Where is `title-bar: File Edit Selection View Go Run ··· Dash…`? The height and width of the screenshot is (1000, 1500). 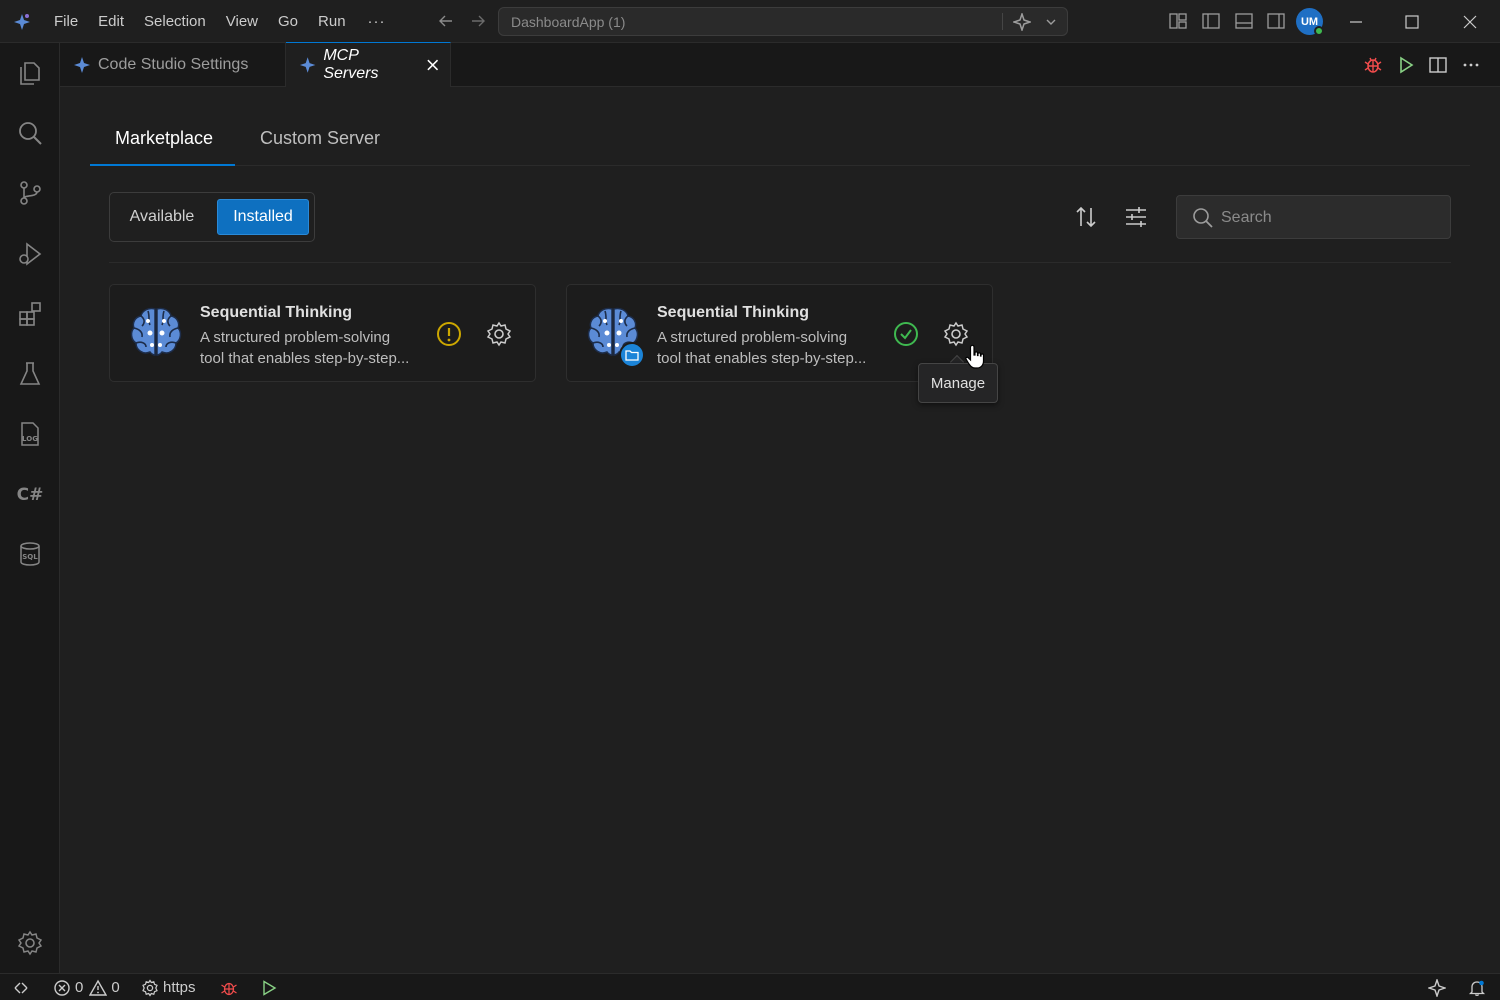 title-bar: File Edit Selection View Go Run ··· Dash… is located at coordinates (750, 21).